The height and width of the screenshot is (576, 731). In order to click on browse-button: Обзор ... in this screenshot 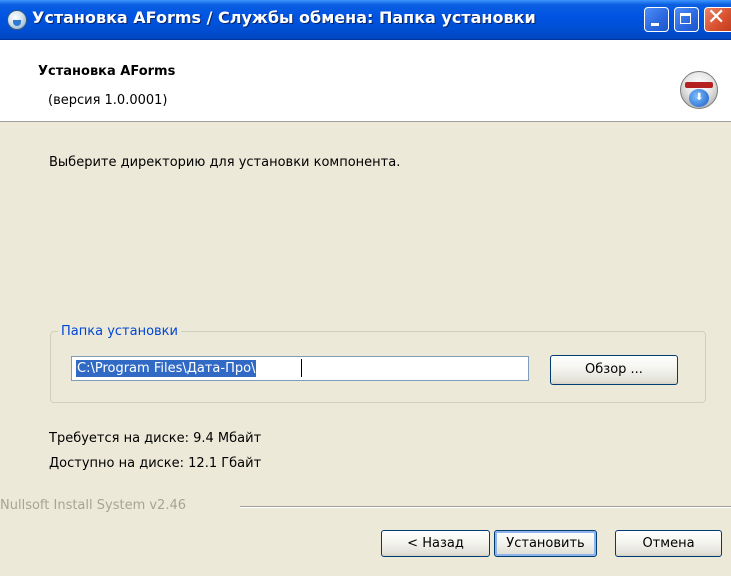, I will do `click(614, 370)`.